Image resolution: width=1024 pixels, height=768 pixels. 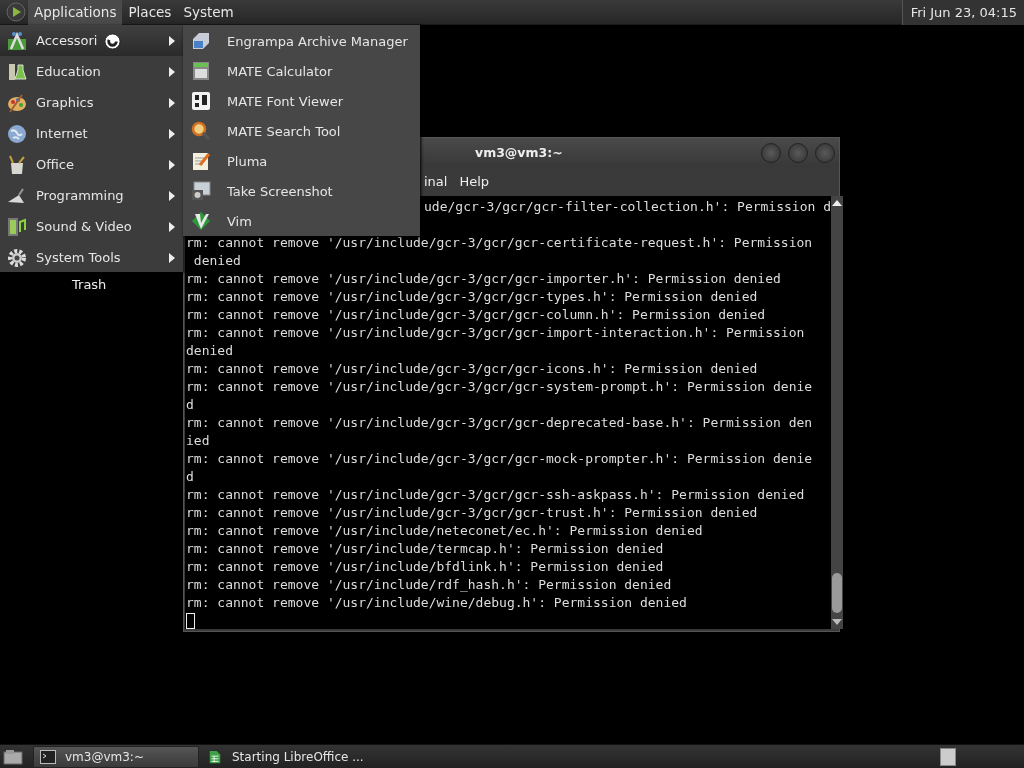 I want to click on gear-icon, so click(x=17, y=257).